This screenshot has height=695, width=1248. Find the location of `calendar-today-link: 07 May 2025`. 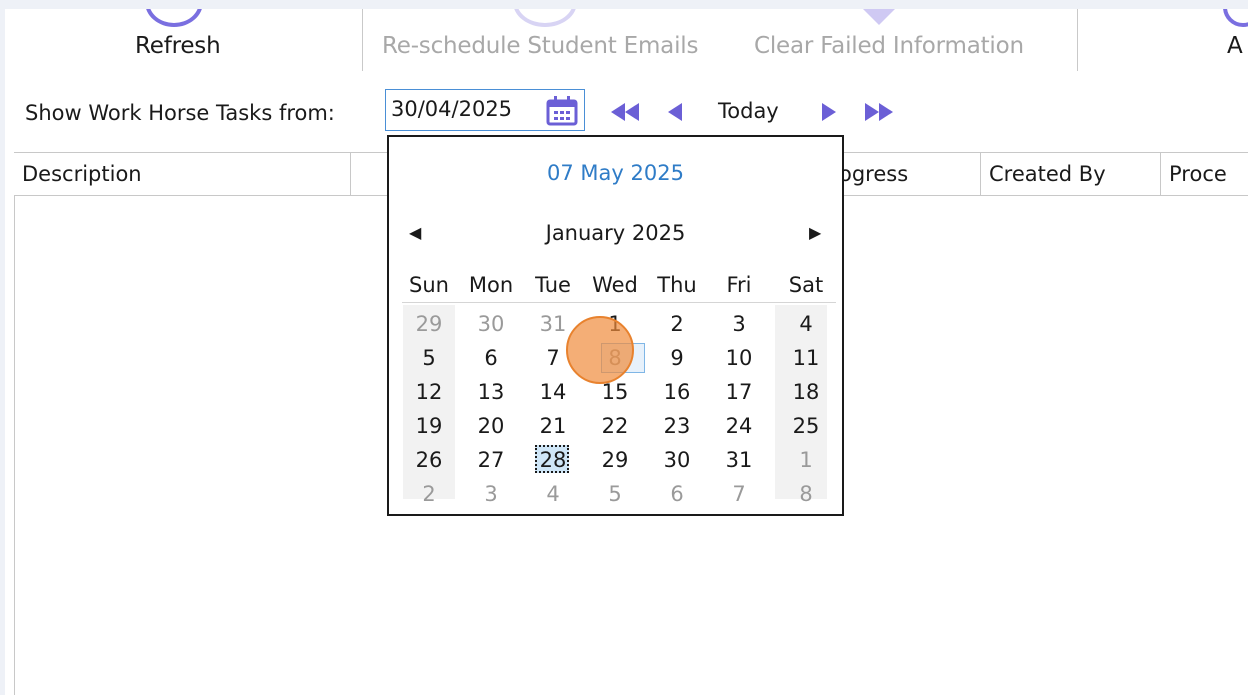

calendar-today-link: 07 May 2025 is located at coordinates (615, 173).